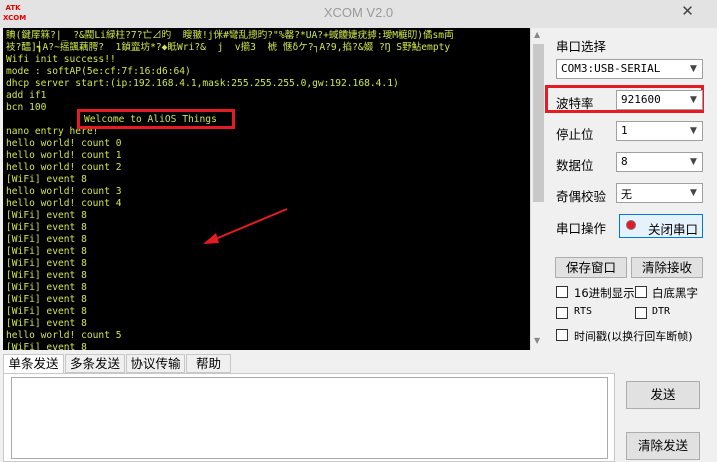 The image size is (717, 462). Describe the element at coordinates (604, 293) in the screenshot. I see `hex-display-label: 16进制显示` at that location.